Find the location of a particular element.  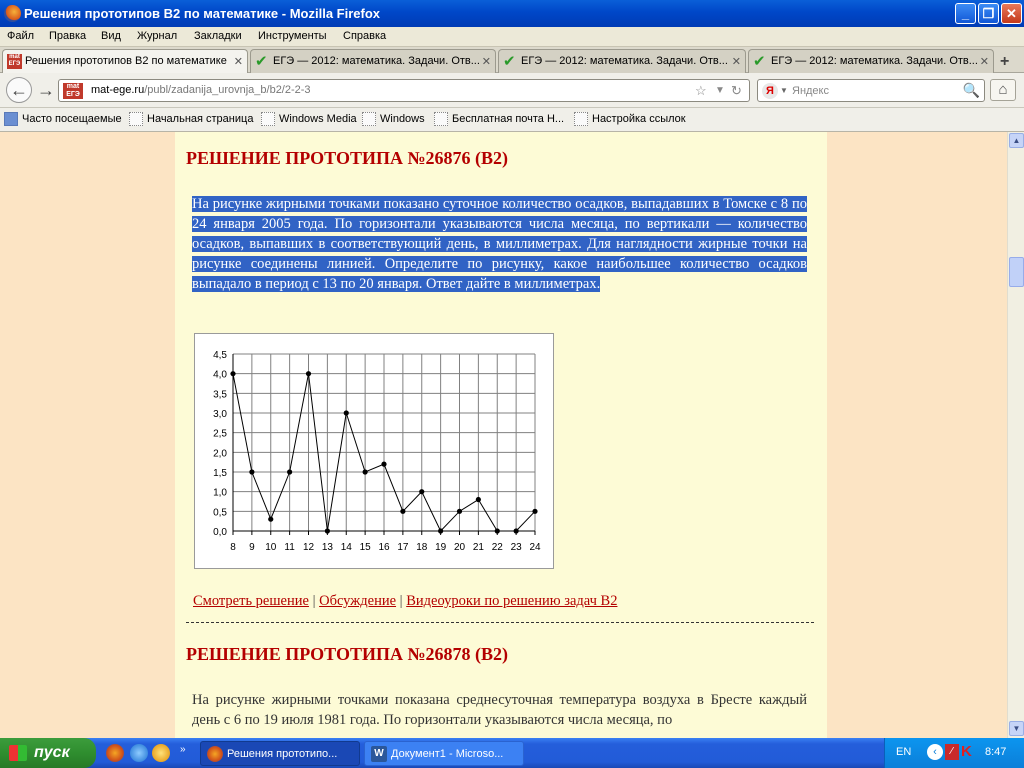

vertical-scrollbar: ▲ ▼ is located at coordinates (1015, 435).